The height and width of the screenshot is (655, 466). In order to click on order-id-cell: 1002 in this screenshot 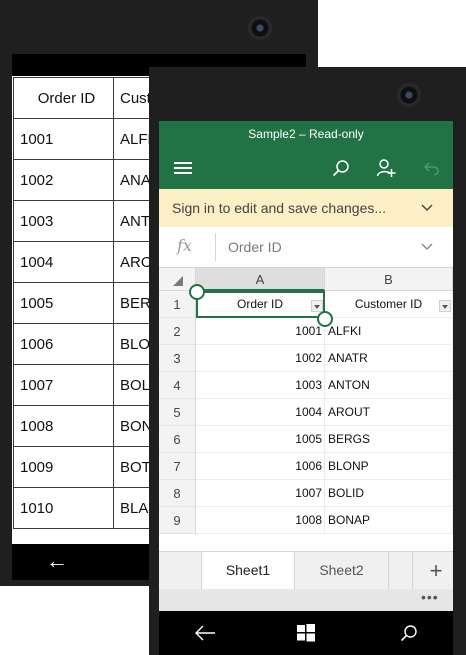, I will do `click(63, 180)`.